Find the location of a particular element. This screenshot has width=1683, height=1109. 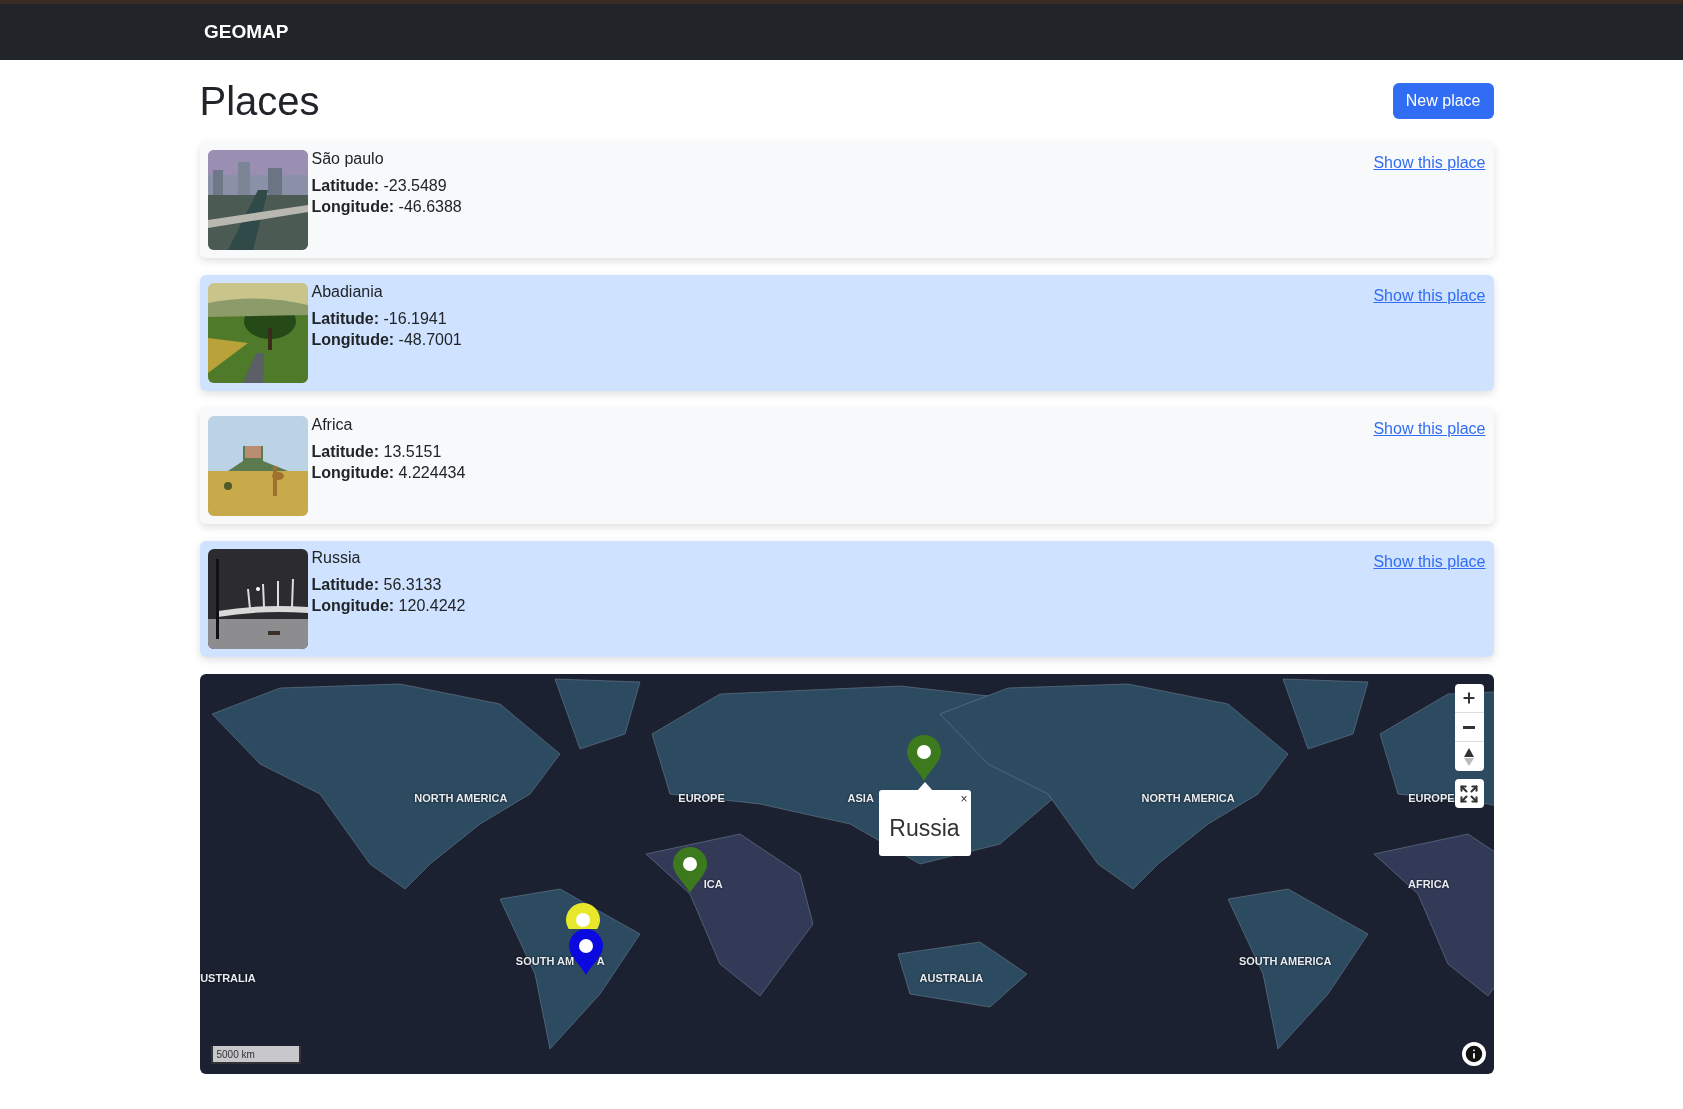

longitude-text: Longitude: 4.224434 is located at coordinates (388, 473).